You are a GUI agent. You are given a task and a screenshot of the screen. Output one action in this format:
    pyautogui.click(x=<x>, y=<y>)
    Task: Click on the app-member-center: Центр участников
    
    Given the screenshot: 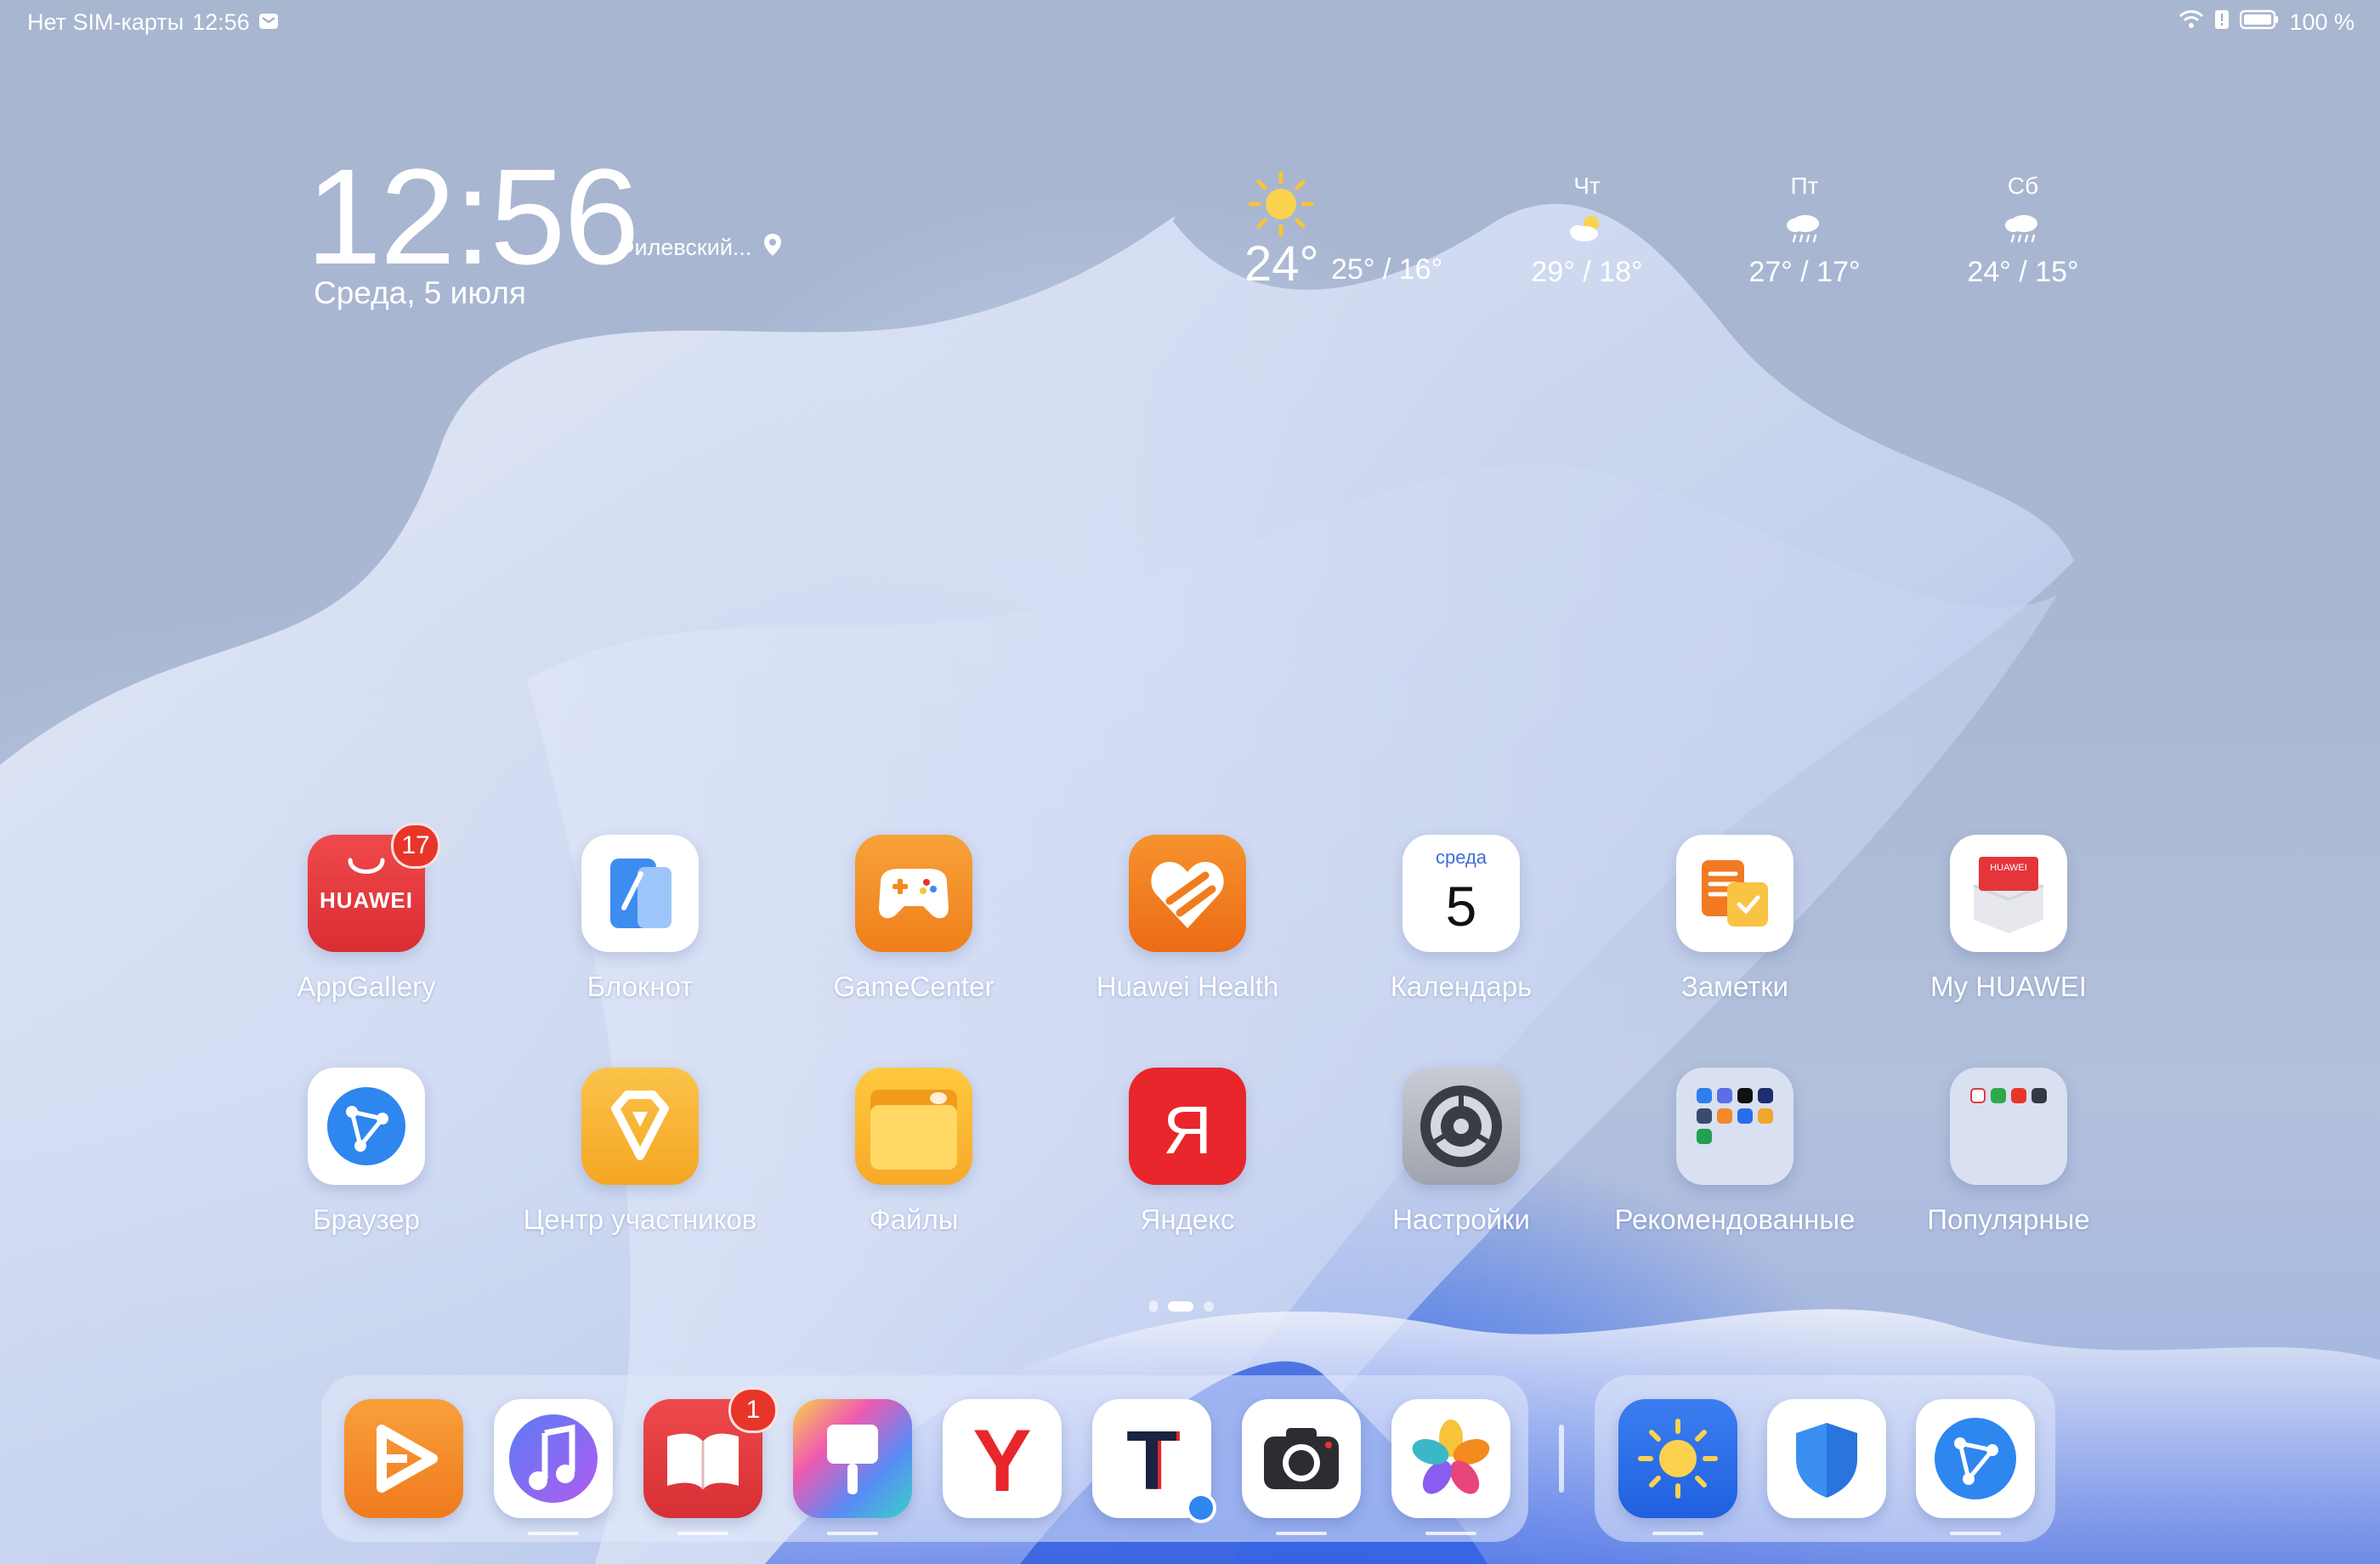 What is the action you would take?
    pyautogui.click(x=640, y=1152)
    